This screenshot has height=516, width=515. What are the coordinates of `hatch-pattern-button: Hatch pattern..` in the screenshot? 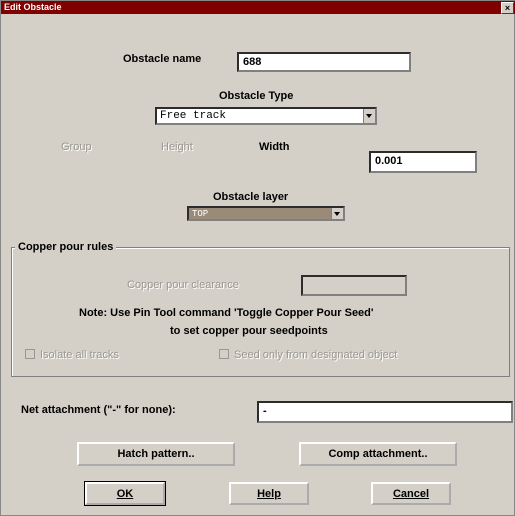 It's located at (156, 454).